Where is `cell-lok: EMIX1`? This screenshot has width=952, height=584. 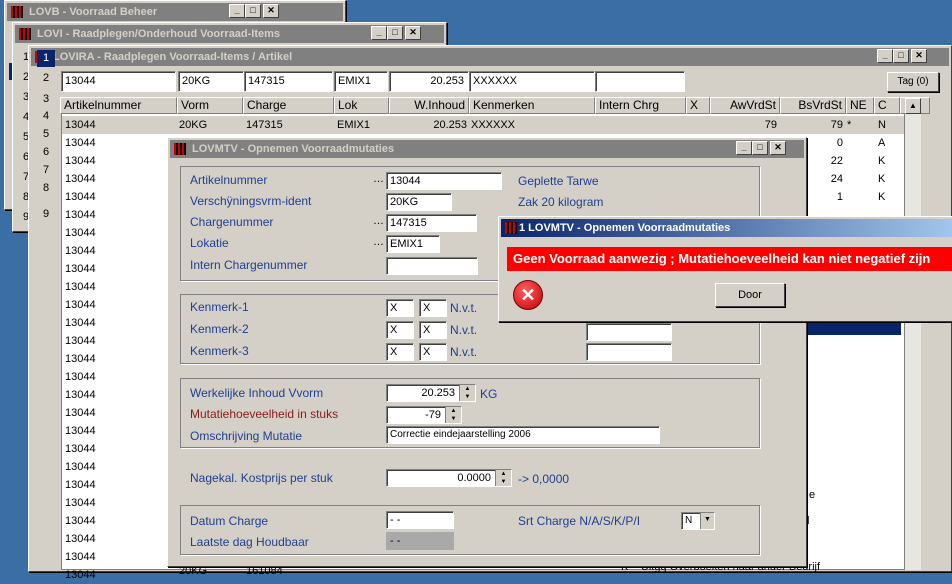 cell-lok: EMIX1 is located at coordinates (354, 125).